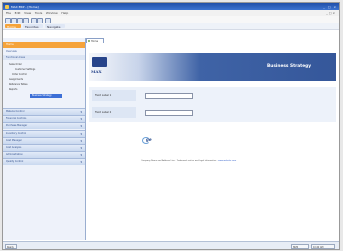 The width and height of the screenshot is (343, 251). I want to click on sidebar-section: Financial Controls ▾, so click(44, 118).